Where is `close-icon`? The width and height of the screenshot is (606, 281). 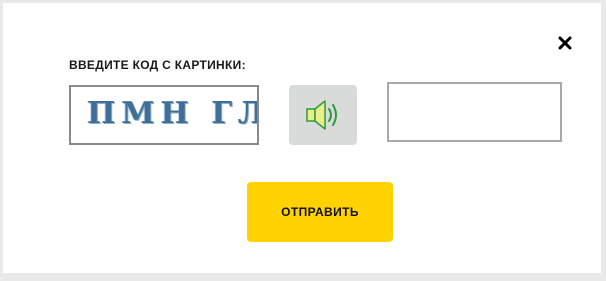 close-icon is located at coordinates (565, 43).